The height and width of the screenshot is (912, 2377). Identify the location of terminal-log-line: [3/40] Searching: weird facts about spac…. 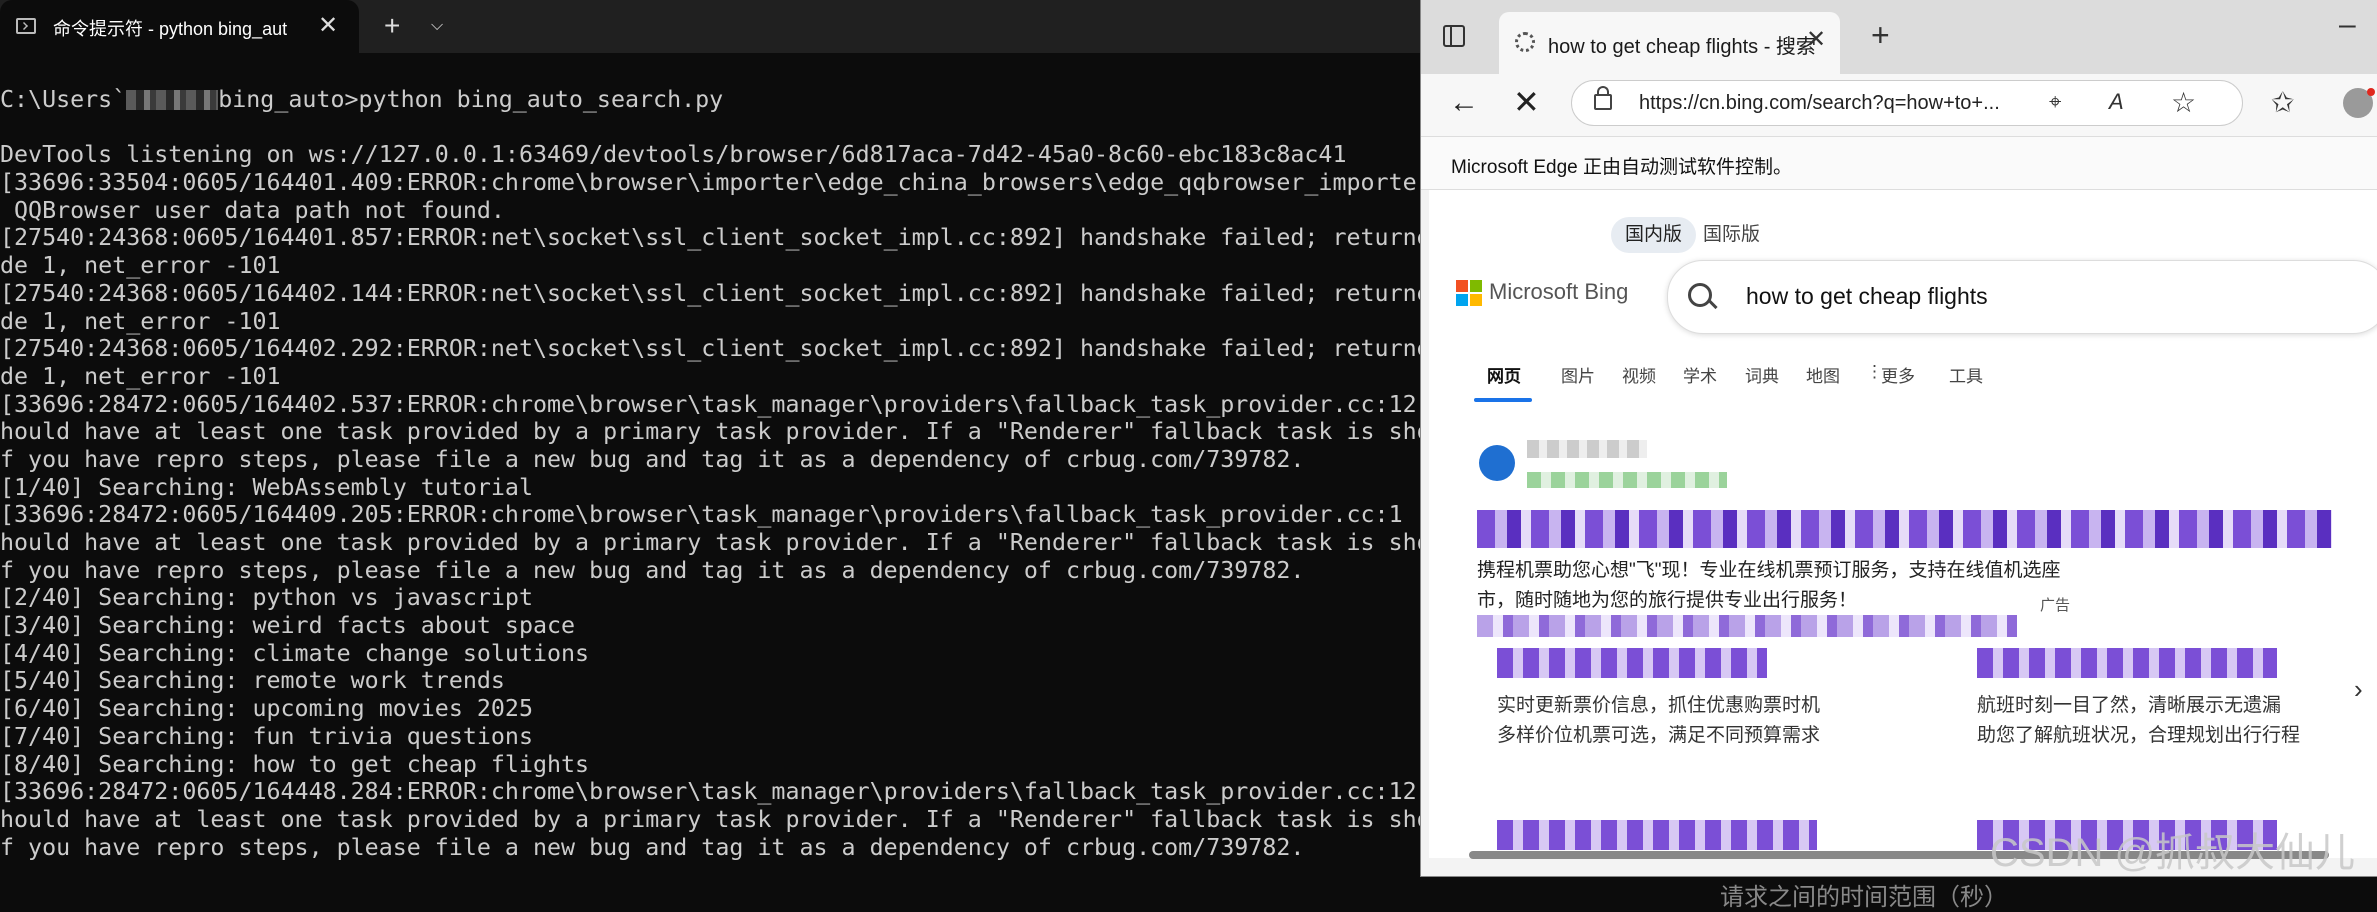
(288, 626).